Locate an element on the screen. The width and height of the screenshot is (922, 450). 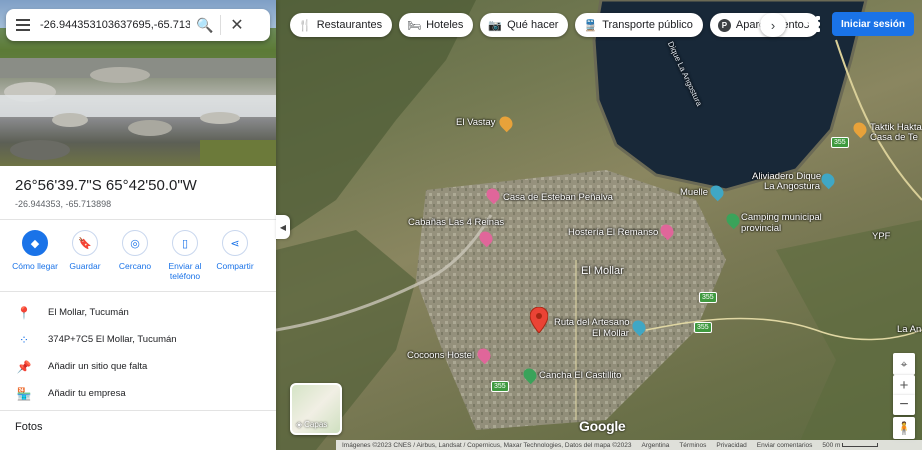
parking-icon: P is located at coordinates (724, 25).